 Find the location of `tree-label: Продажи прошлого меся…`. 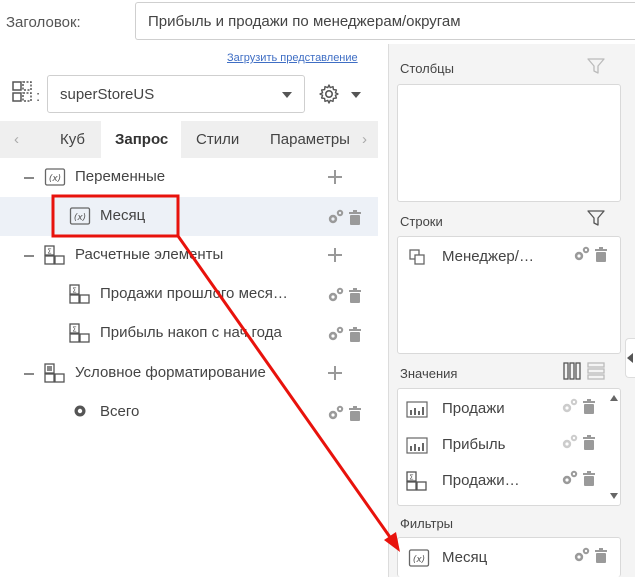

tree-label: Продажи прошлого меся… is located at coordinates (194, 293).